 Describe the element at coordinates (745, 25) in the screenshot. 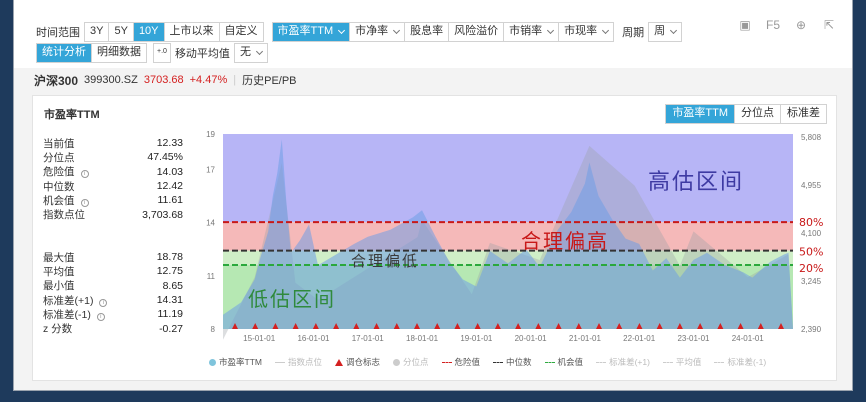

I see `export-icon: ▣` at that location.